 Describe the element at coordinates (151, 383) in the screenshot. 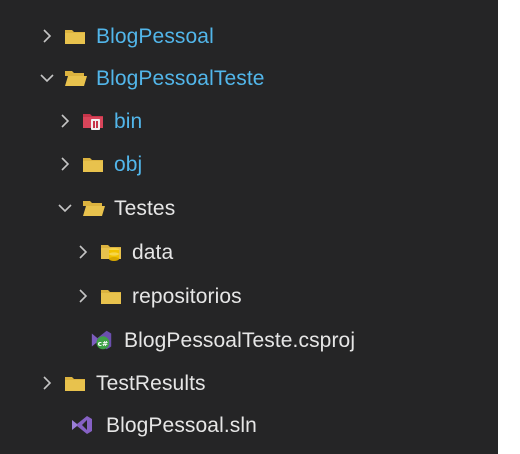

I see `tree-item-label: TestResults` at that location.